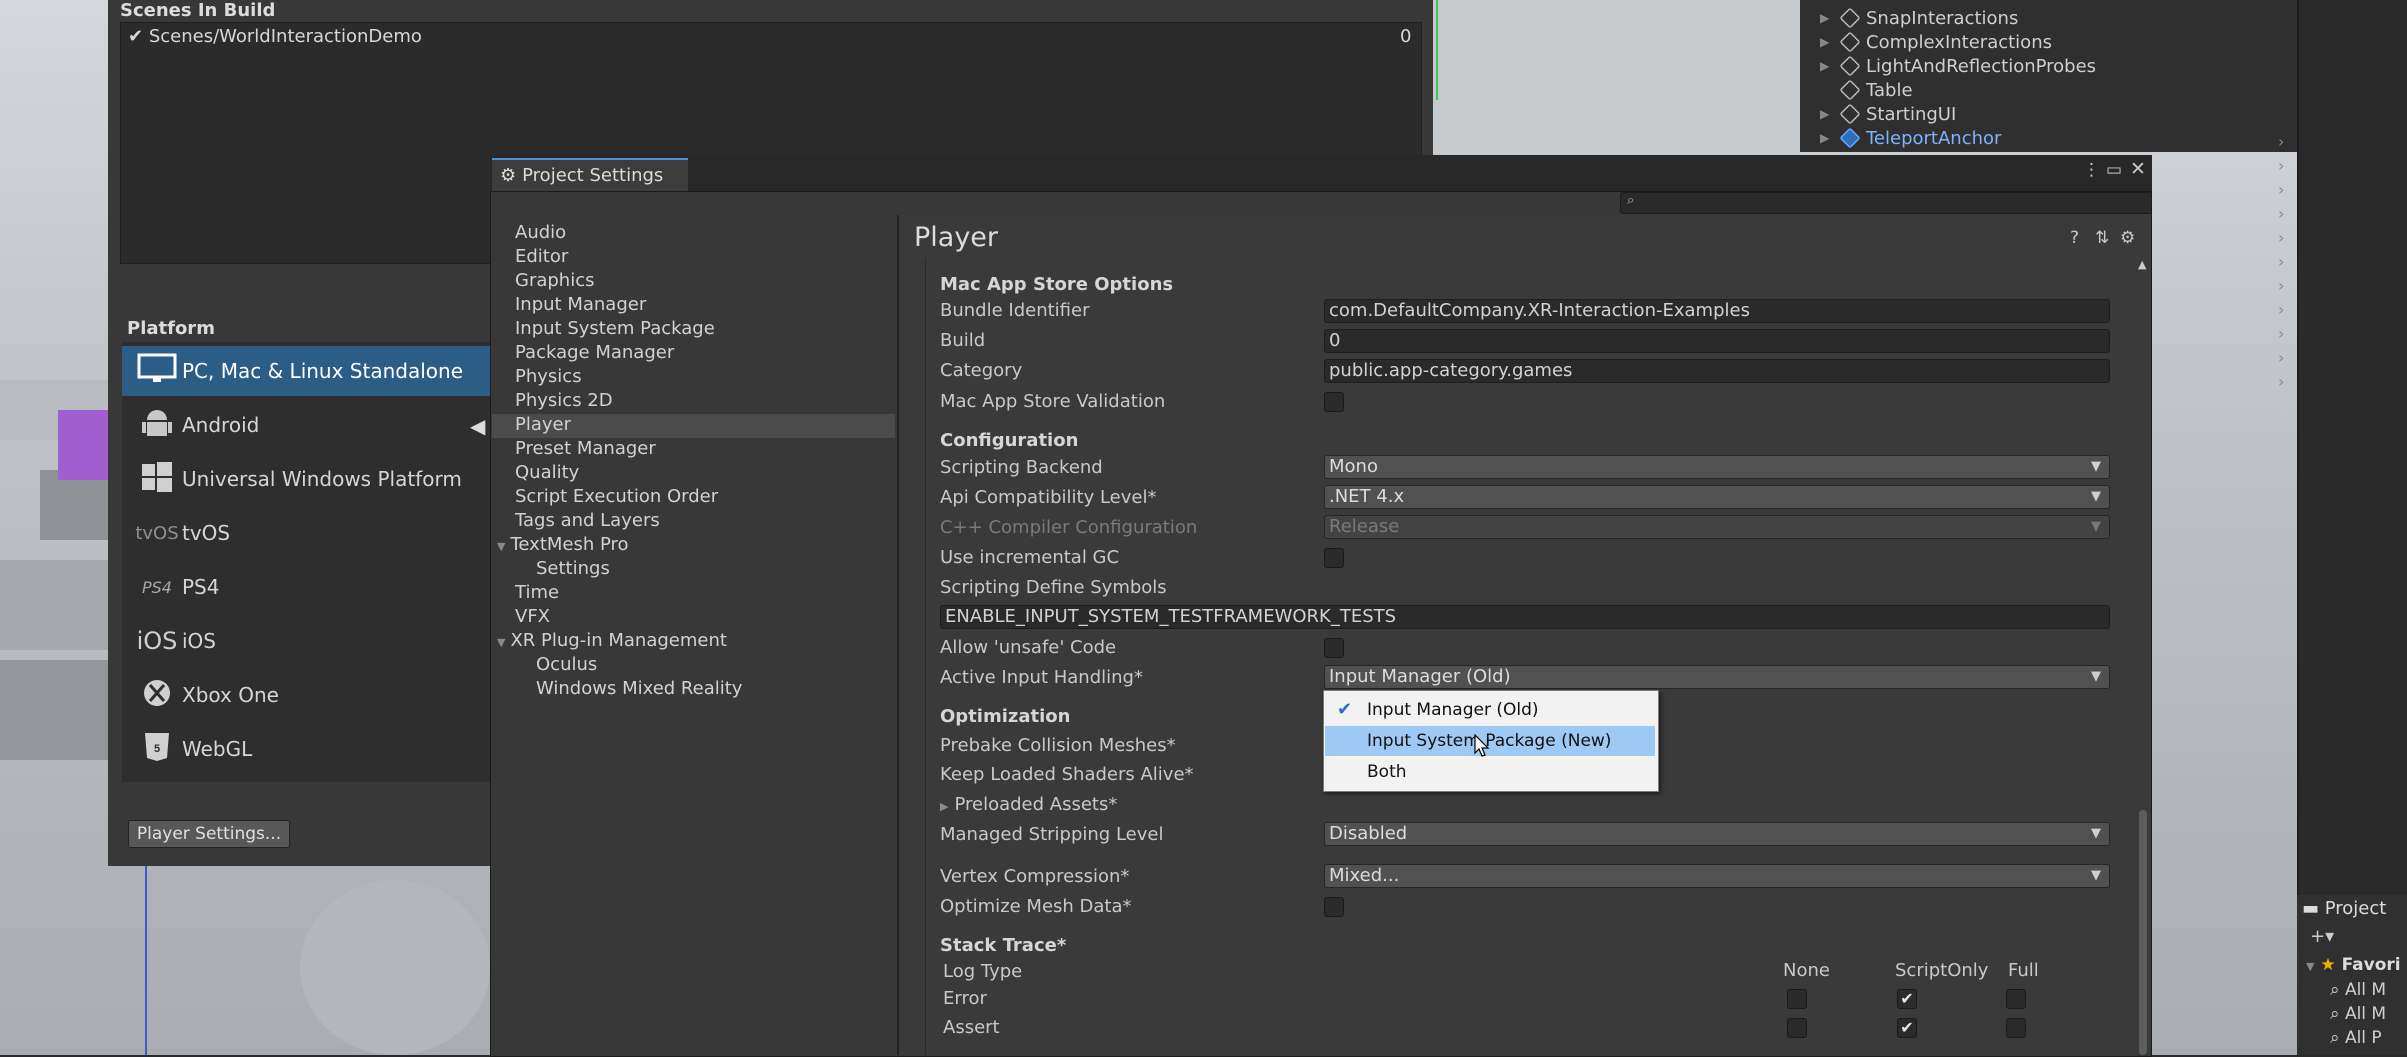  What do you see at coordinates (2016, 999) in the screenshot?
I see `error-full-checkbox` at bounding box center [2016, 999].